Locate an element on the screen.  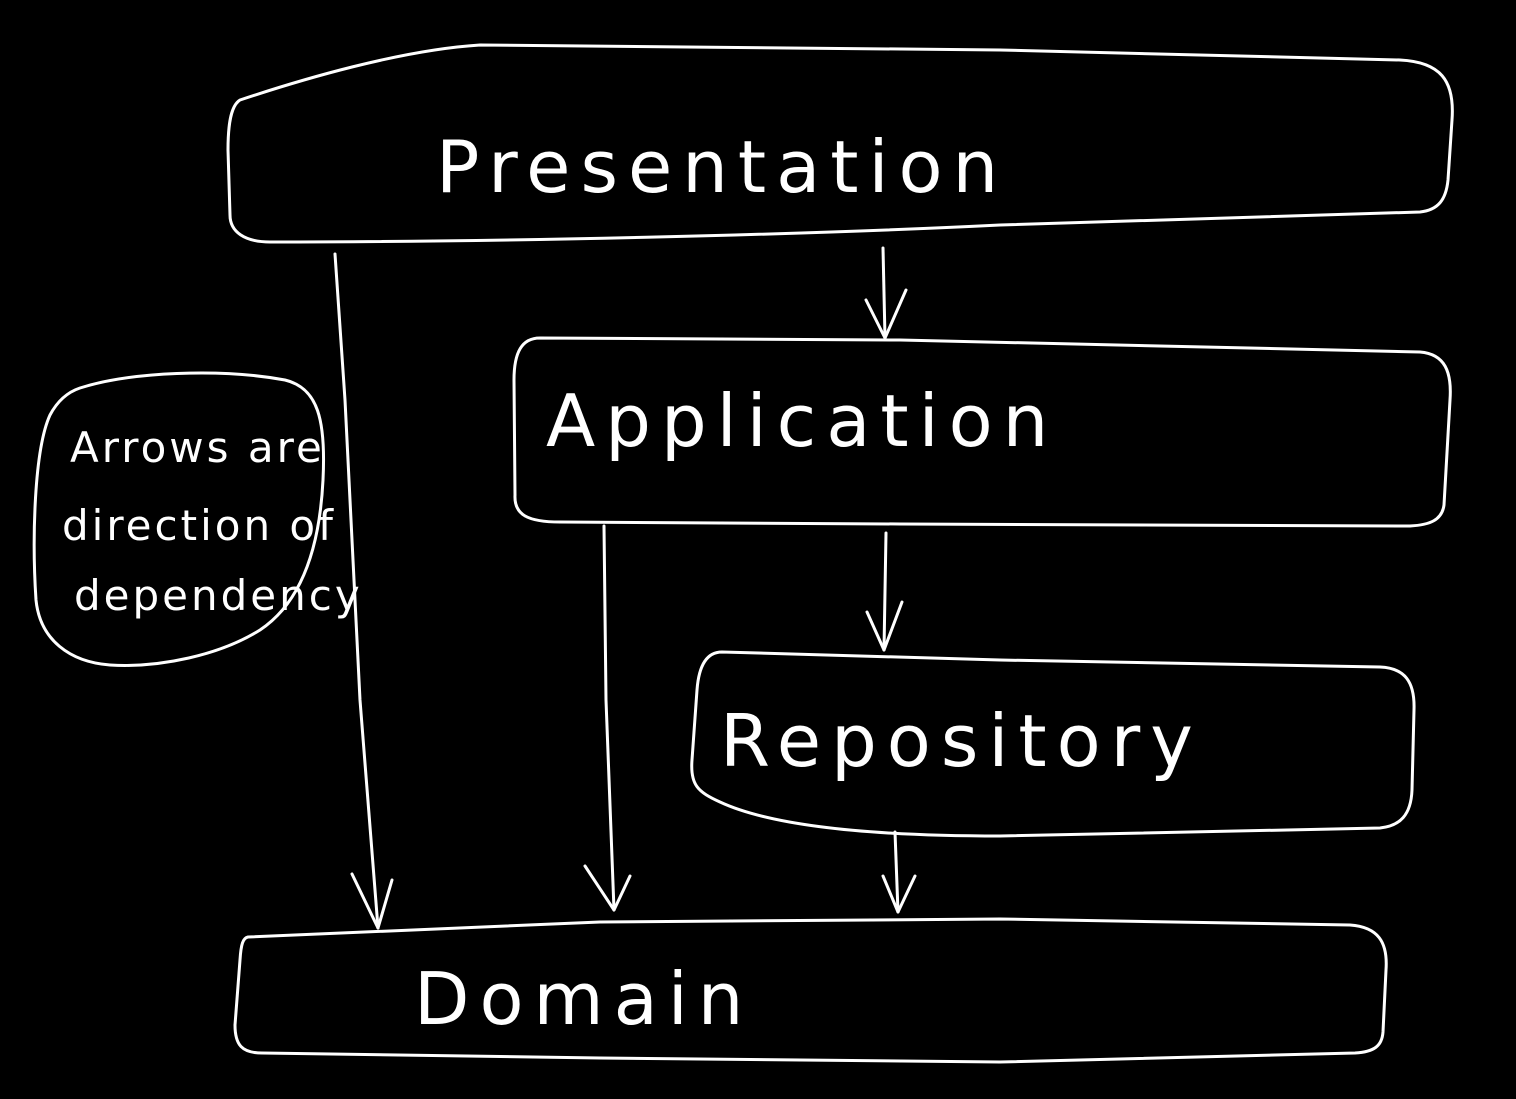
presentation-label: Presentation is located at coordinates (722, 167).